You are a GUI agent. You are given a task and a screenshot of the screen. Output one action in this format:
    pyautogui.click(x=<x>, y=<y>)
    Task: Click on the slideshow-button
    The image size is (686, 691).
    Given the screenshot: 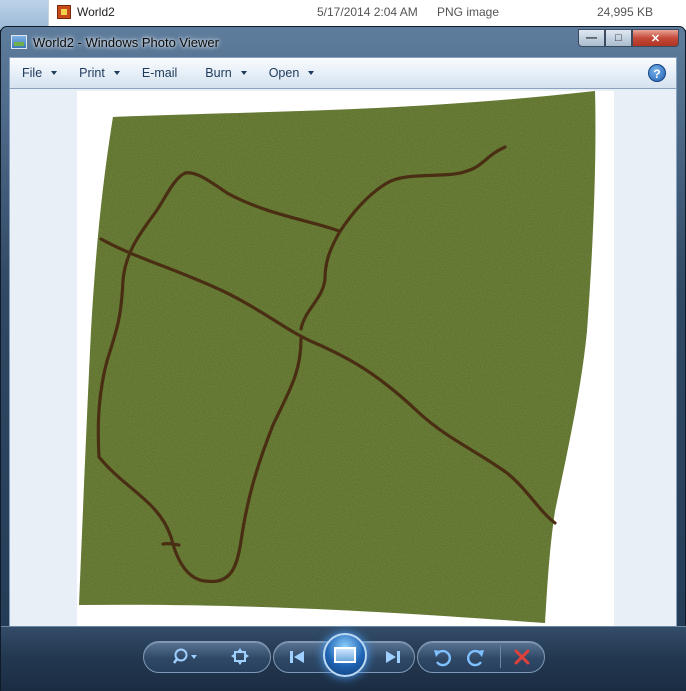 What is the action you would take?
    pyautogui.click(x=345, y=655)
    